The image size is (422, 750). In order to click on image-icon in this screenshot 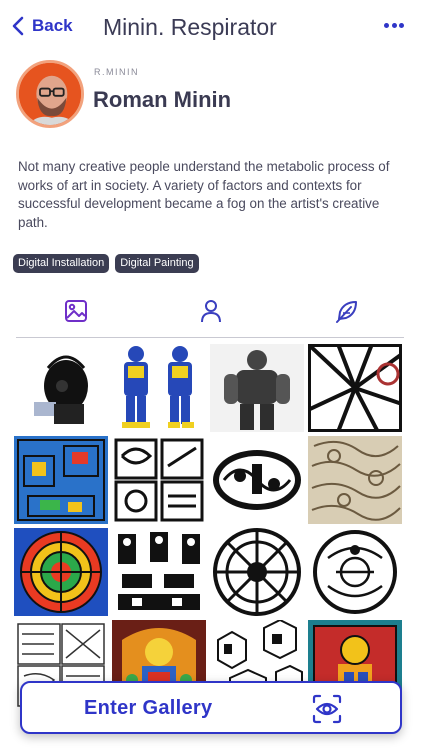, I will do `click(76, 311)`.